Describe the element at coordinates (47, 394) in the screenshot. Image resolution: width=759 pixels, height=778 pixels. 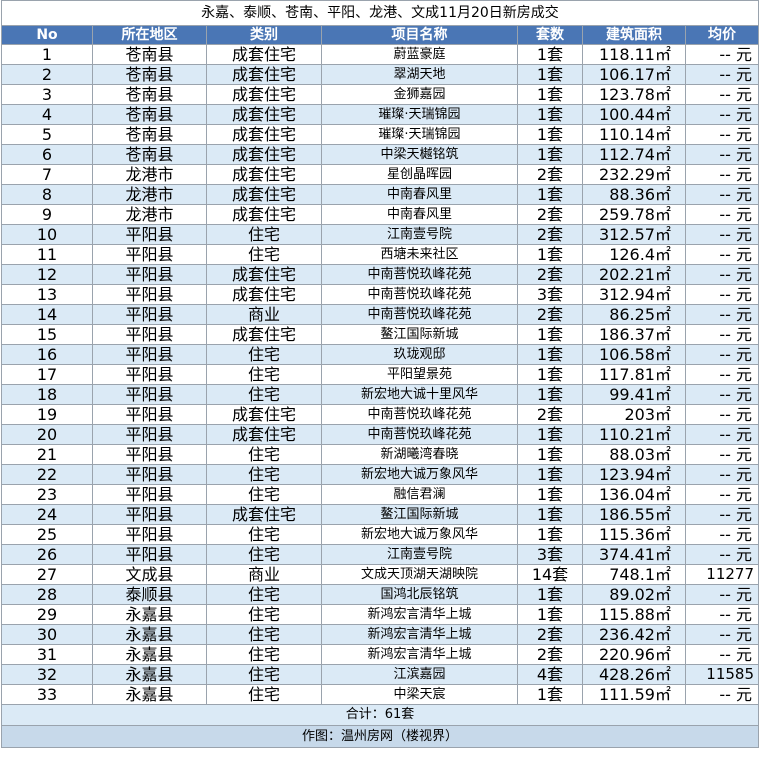
I see `cell-no: 18` at that location.